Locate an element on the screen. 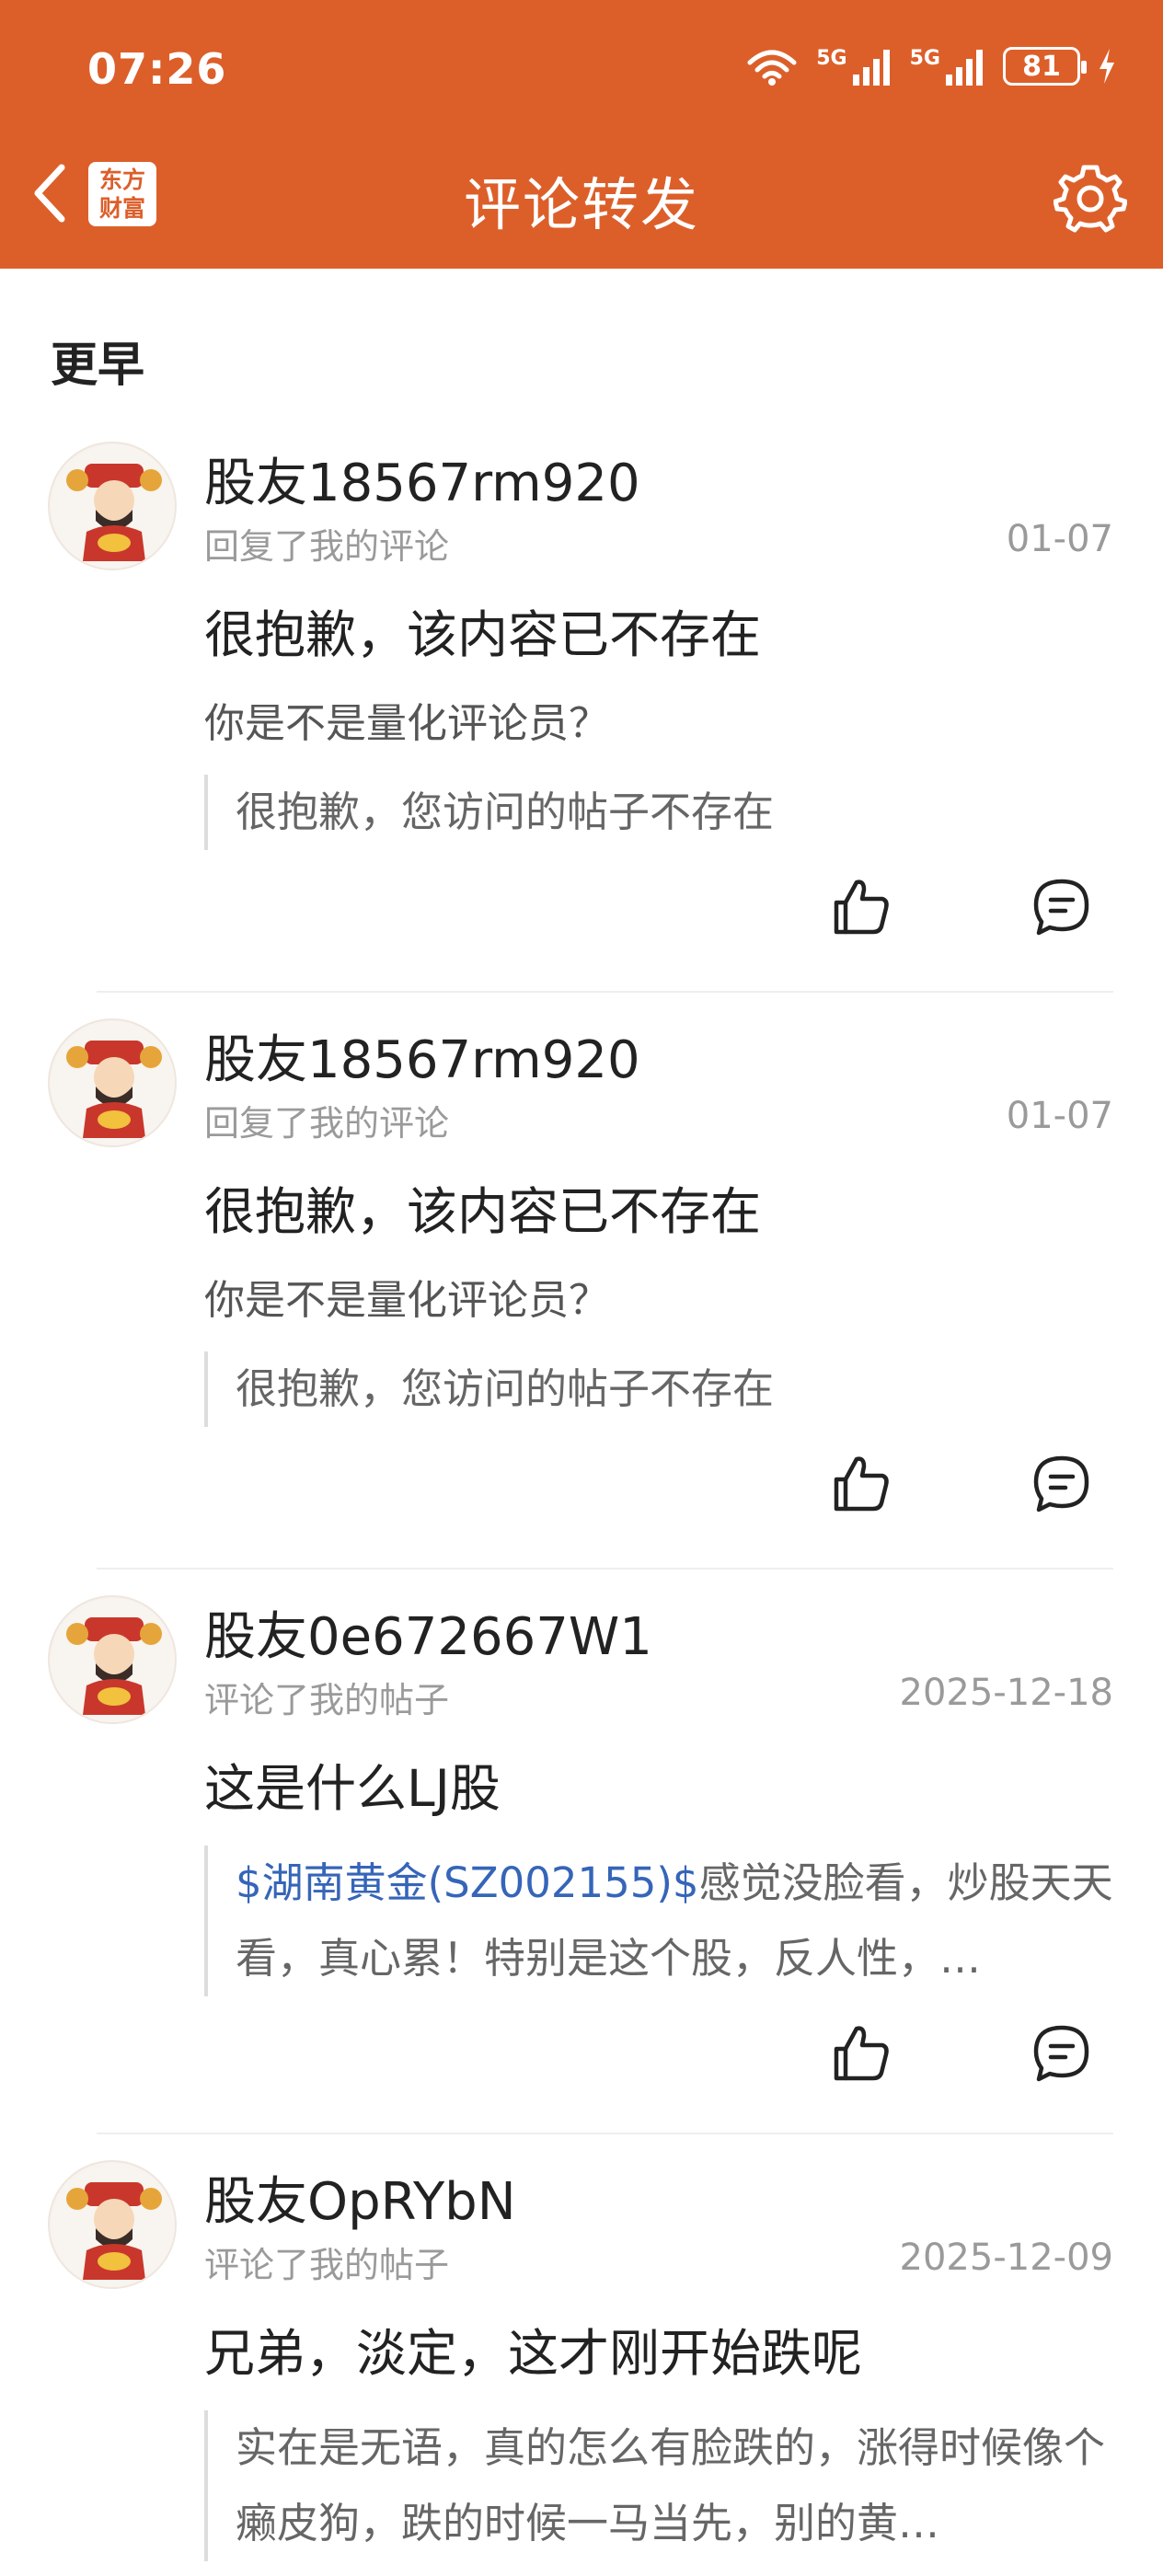 The image size is (1163, 2576). wifi-icon is located at coordinates (772, 66).